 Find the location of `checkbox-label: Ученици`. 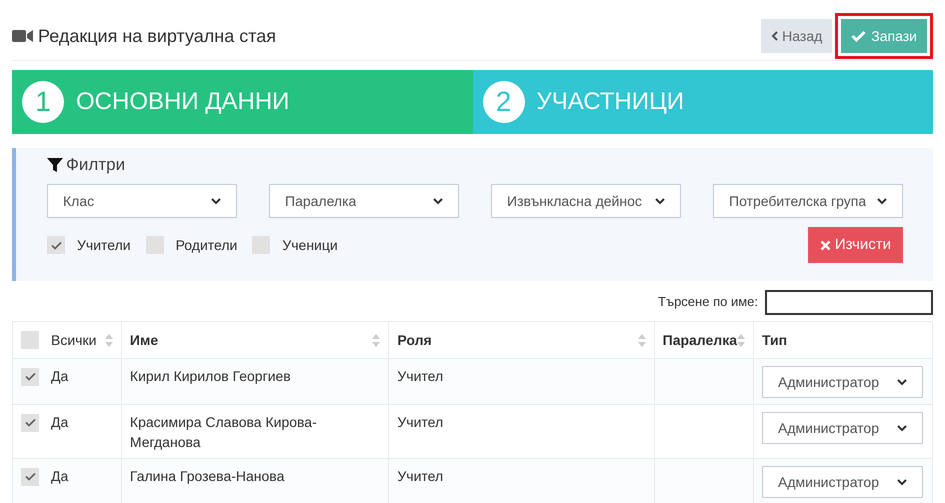

checkbox-label: Ученици is located at coordinates (310, 245).